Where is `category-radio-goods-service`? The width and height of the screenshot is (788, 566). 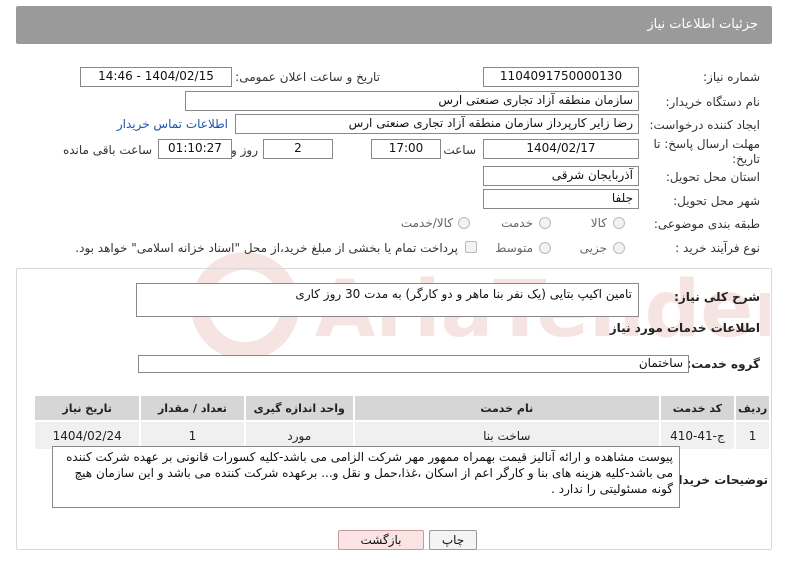 category-radio-goods-service is located at coordinates (464, 223).